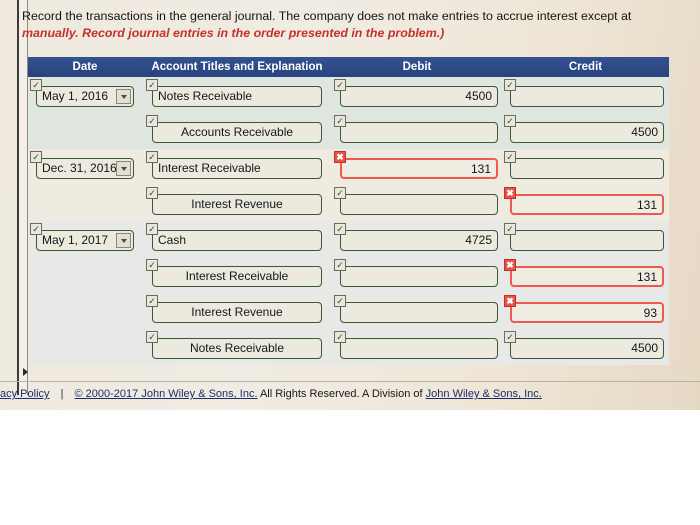 The width and height of the screenshot is (700, 525). I want to click on cell-account: ✓ Accounts Receivable, so click(237, 128).